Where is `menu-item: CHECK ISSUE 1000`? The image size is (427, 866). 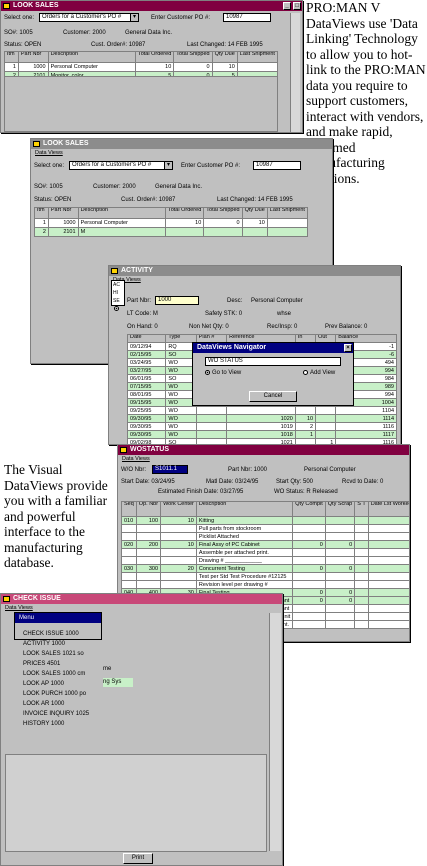
menu-item: CHECK ISSUE 1000 is located at coordinates (60, 634).